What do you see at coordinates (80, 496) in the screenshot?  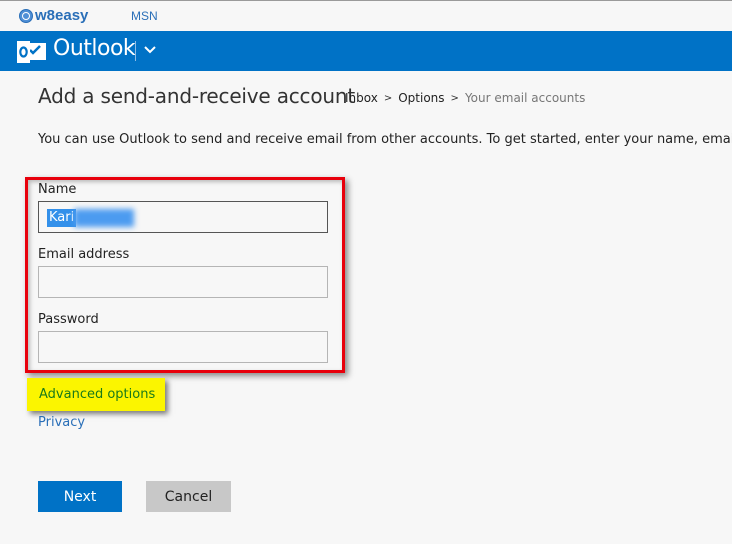 I see `next-button: Next` at bounding box center [80, 496].